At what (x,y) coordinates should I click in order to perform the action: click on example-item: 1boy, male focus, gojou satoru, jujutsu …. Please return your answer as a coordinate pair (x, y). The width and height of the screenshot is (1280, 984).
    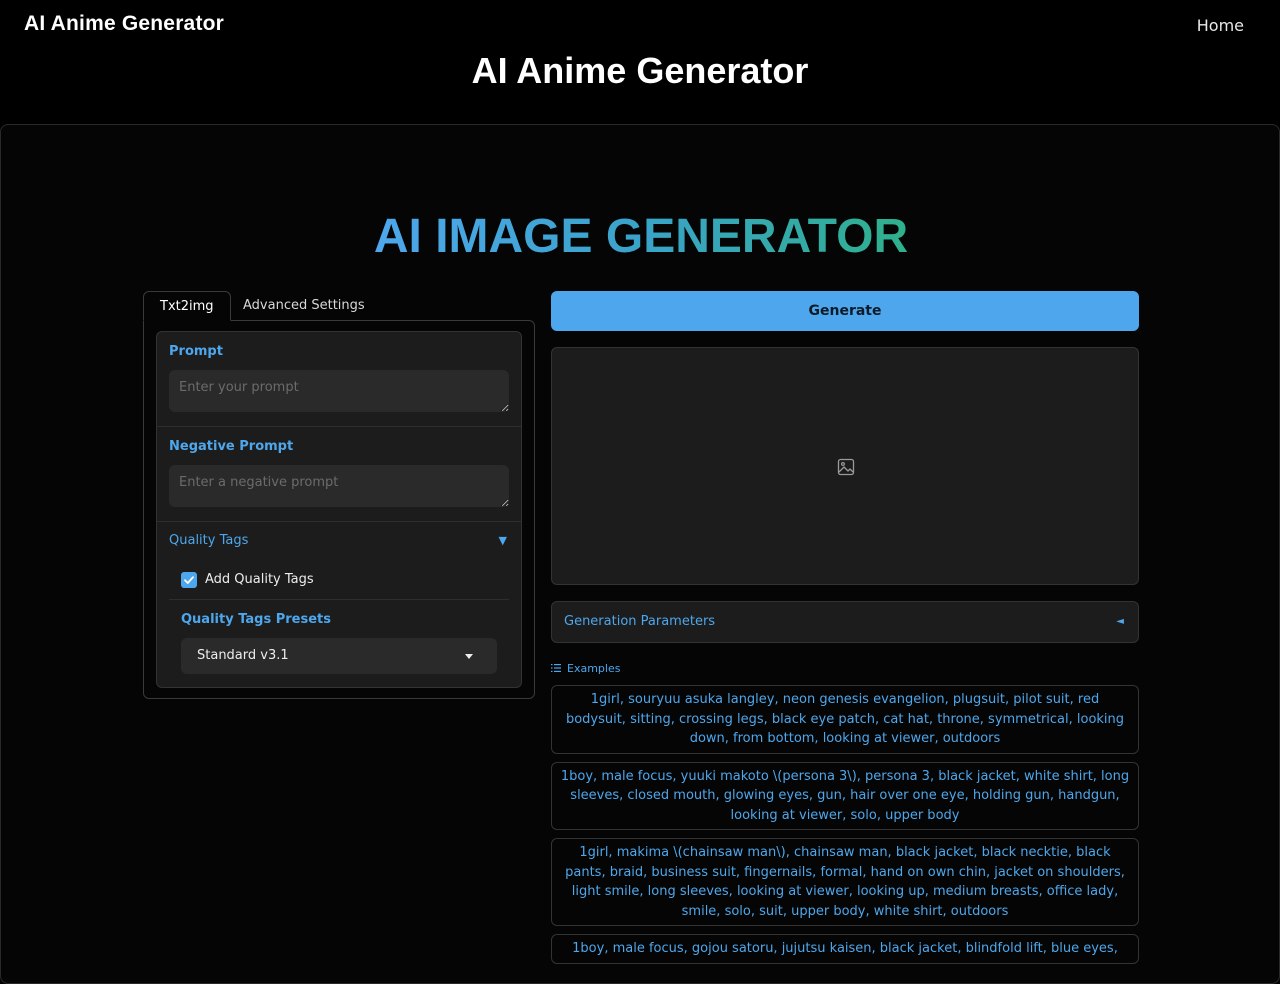
    Looking at the image, I should click on (845, 949).